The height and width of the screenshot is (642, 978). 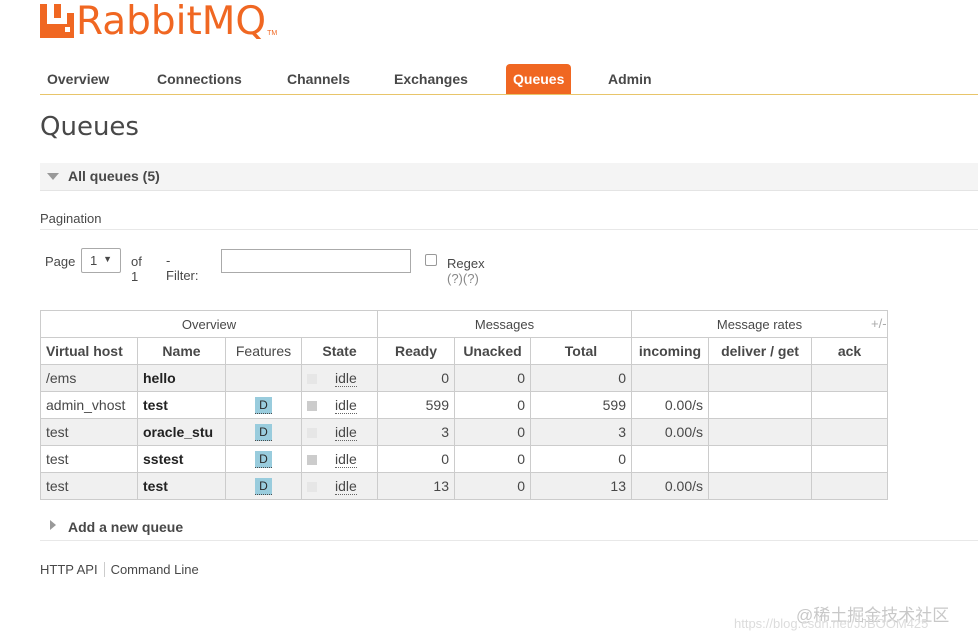 What do you see at coordinates (318, 79) in the screenshot?
I see `nav-channels: Channels` at bounding box center [318, 79].